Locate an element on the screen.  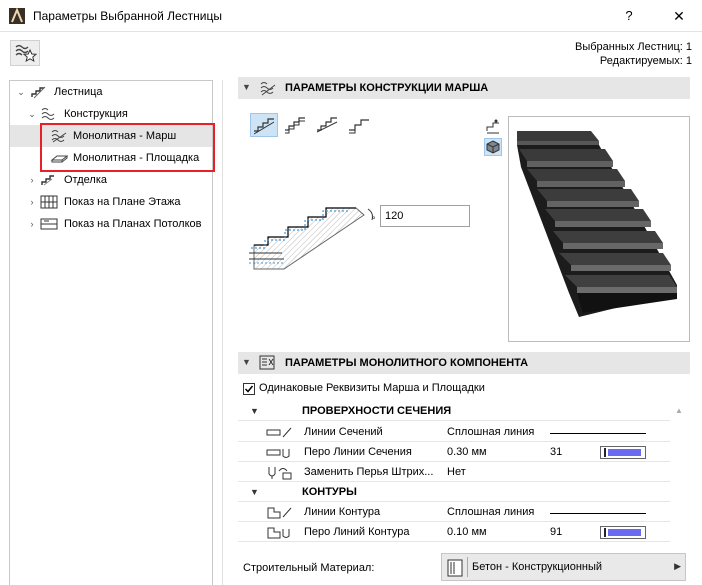
cube-3d-icon is located at coordinates (493, 147).